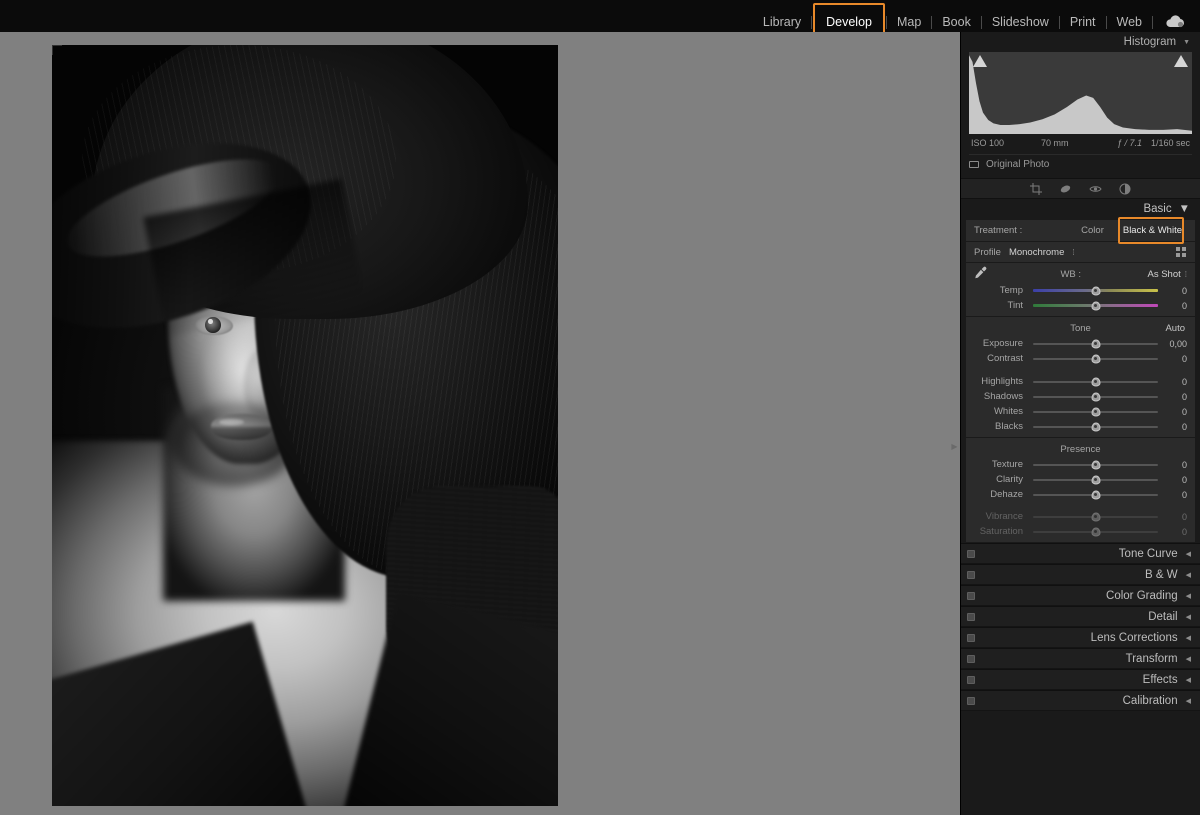  I want to click on module-library: Library, so click(782, 22).